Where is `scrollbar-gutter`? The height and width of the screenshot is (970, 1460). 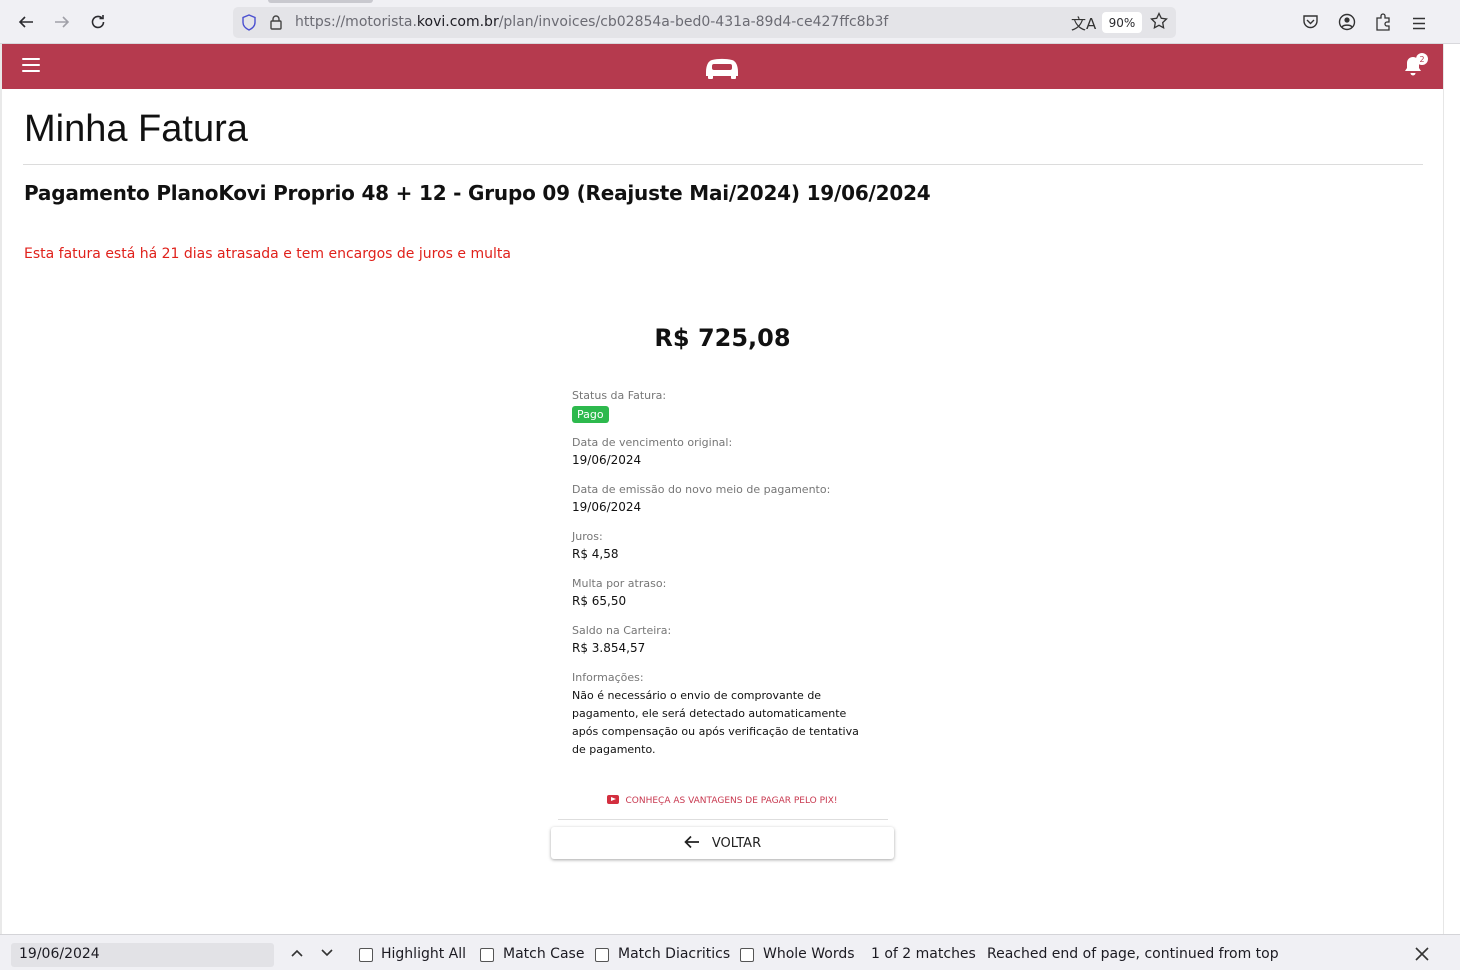
scrollbar-gutter is located at coordinates (1451, 489).